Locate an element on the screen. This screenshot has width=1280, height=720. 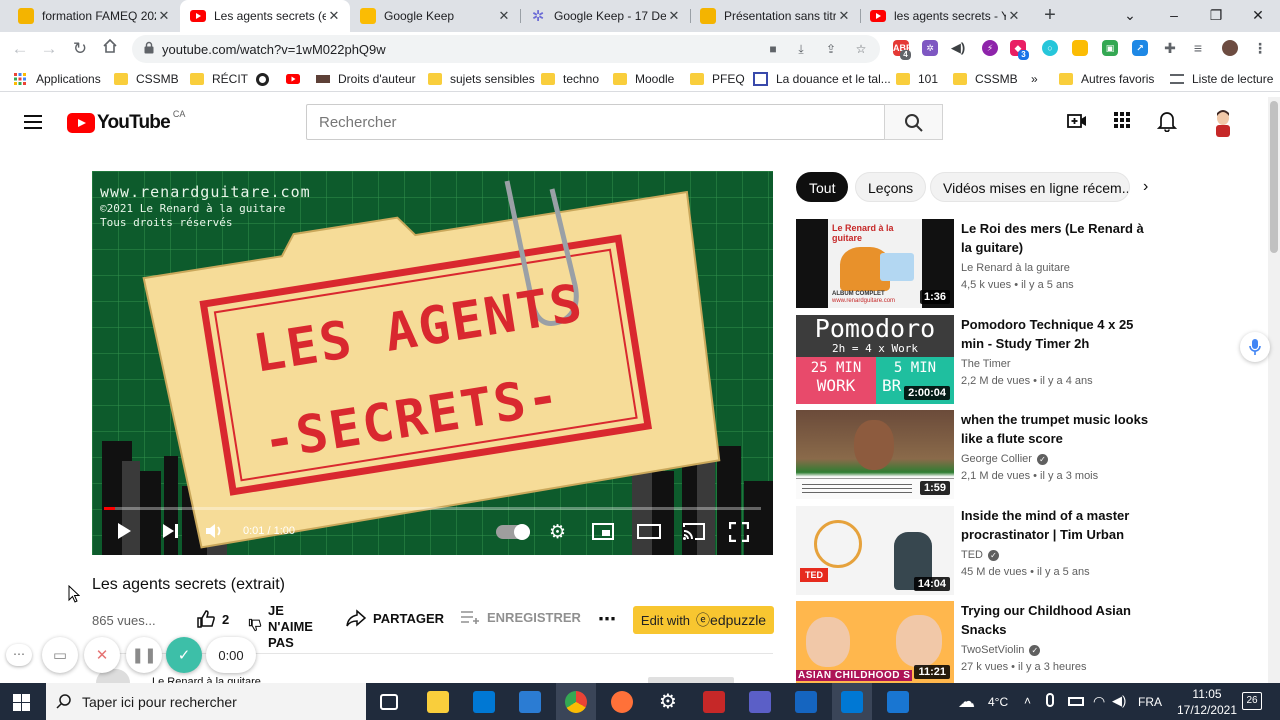
battery-icon is located at coordinates (1076, 701).